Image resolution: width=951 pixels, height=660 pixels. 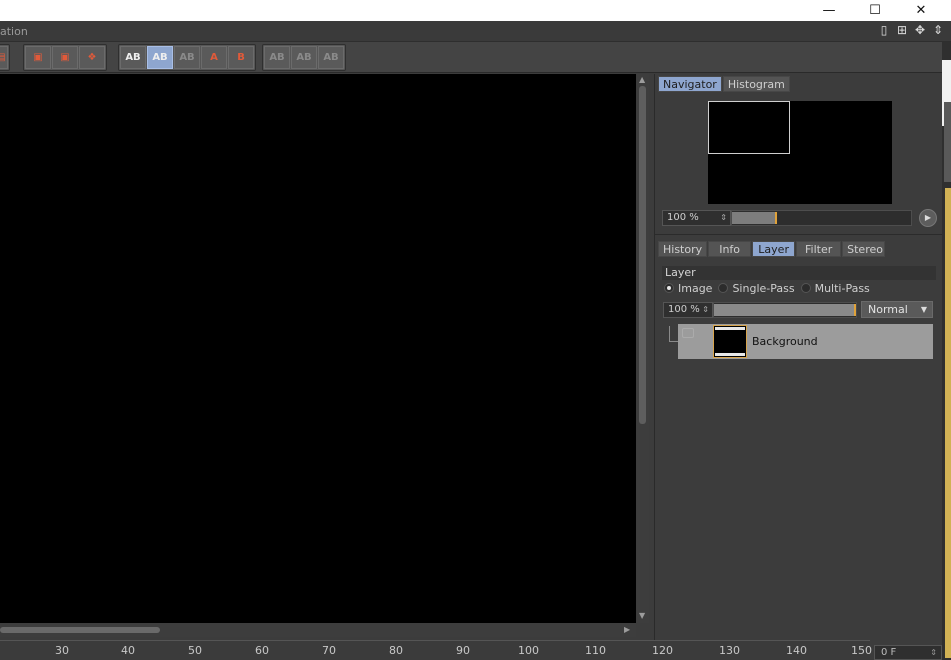 I want to click on adjacent-window-edge, so click(x=946, y=351).